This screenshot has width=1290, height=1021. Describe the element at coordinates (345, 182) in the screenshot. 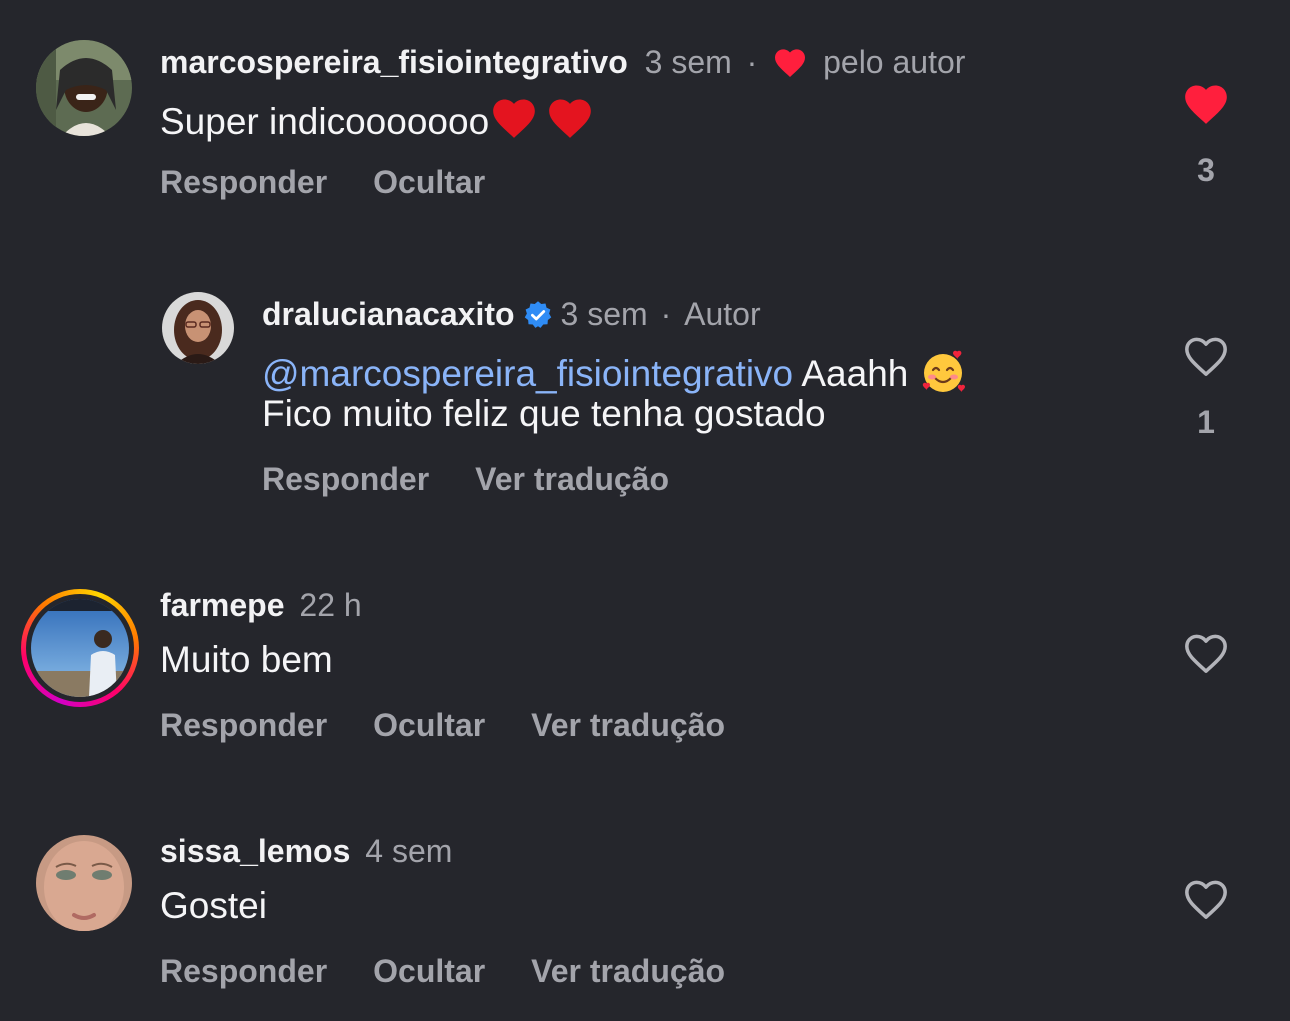

I see `comment-actions: Responder Ocultar` at that location.